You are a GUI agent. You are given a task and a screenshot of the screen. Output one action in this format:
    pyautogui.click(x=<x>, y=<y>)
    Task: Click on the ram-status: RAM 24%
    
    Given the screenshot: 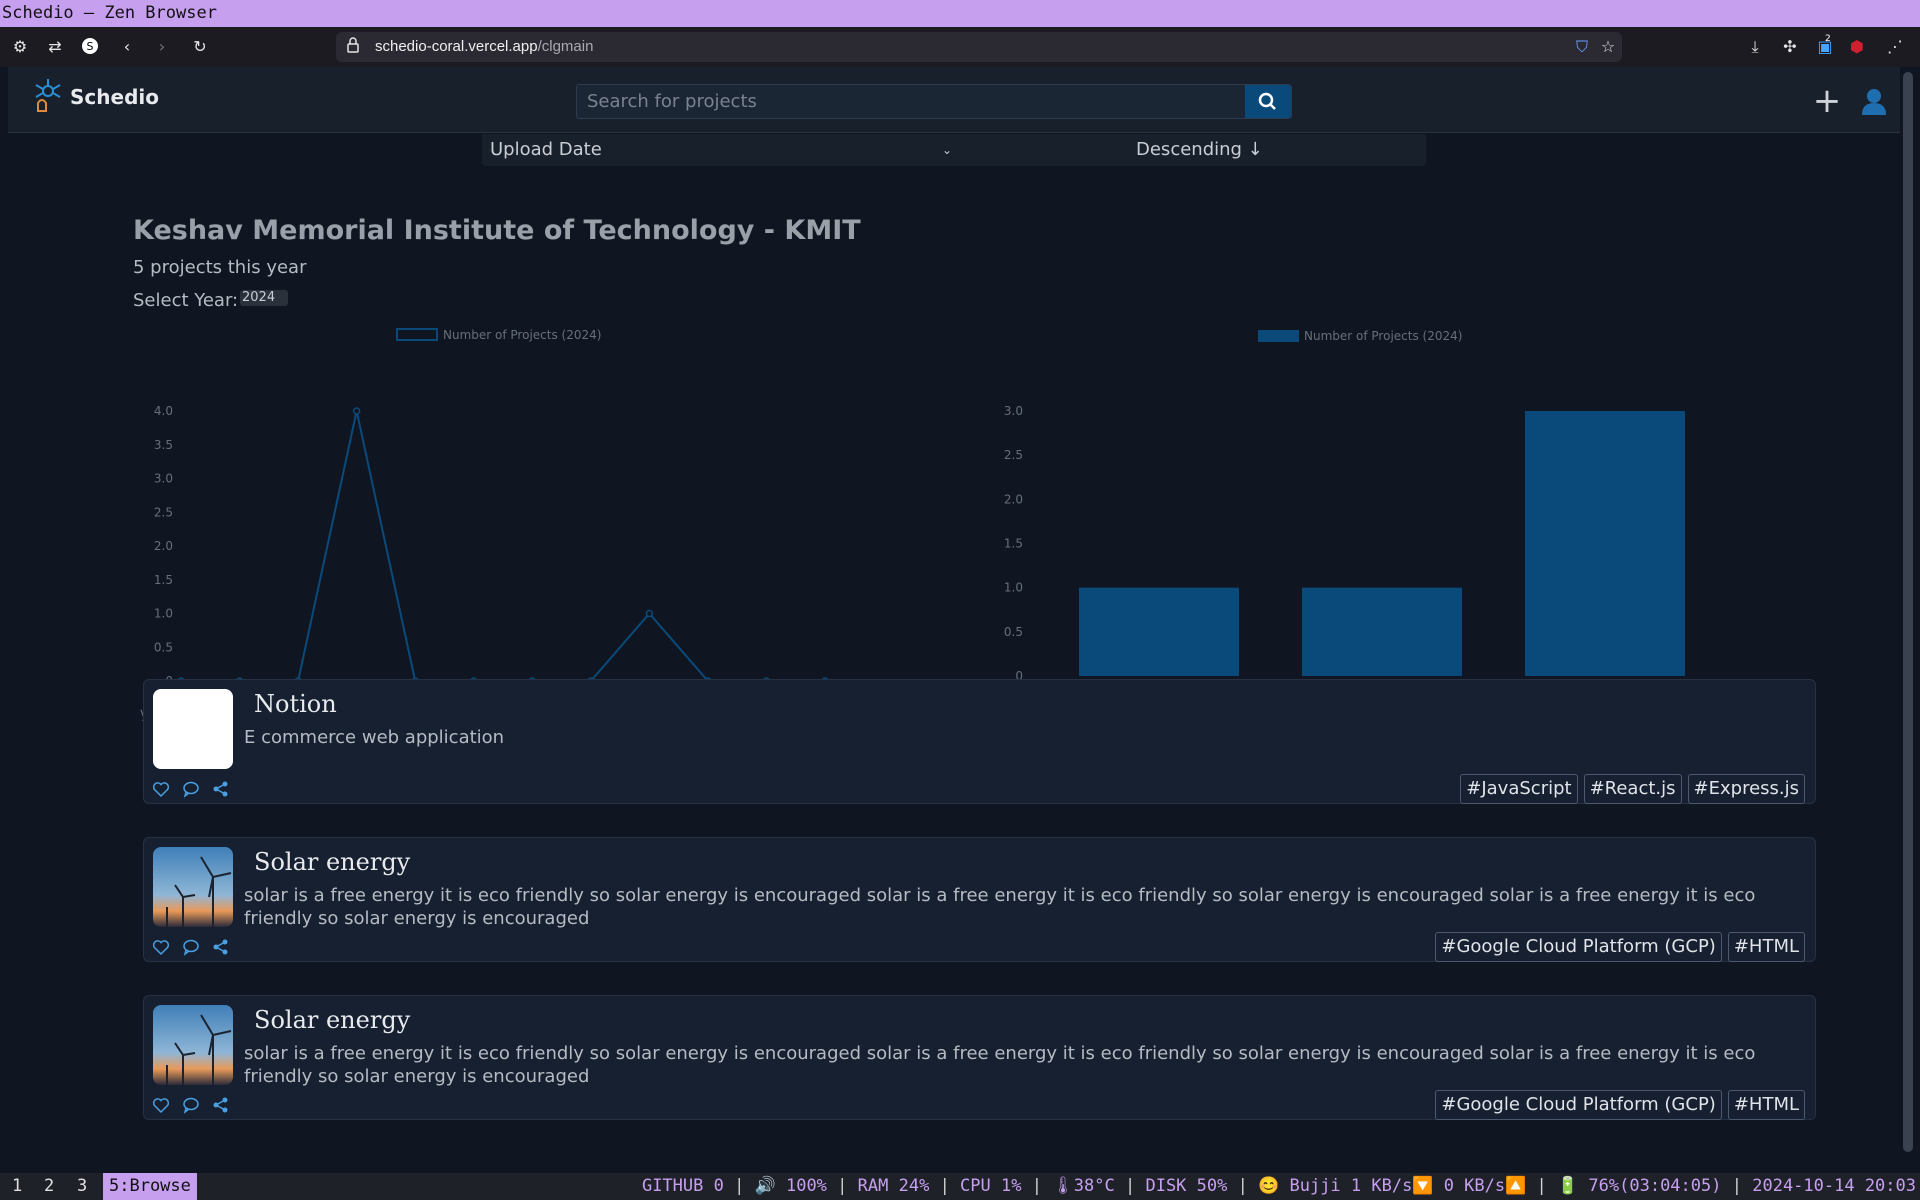 What is the action you would take?
    pyautogui.click(x=893, y=1186)
    